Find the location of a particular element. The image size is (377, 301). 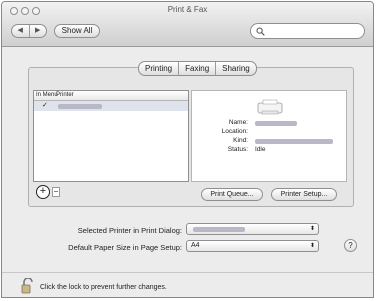

forward-button: ▶ is located at coordinates (38, 31).